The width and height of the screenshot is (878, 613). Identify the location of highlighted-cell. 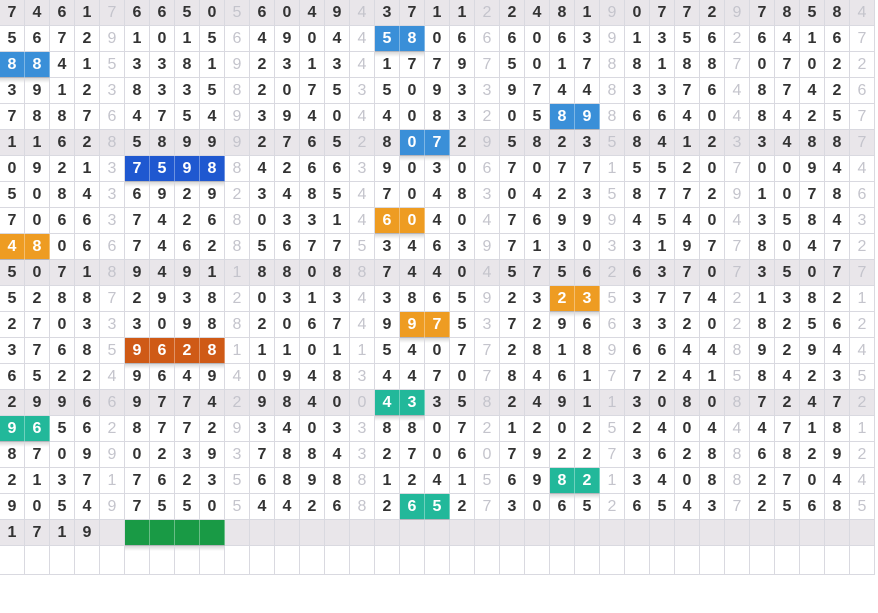
(137, 535).